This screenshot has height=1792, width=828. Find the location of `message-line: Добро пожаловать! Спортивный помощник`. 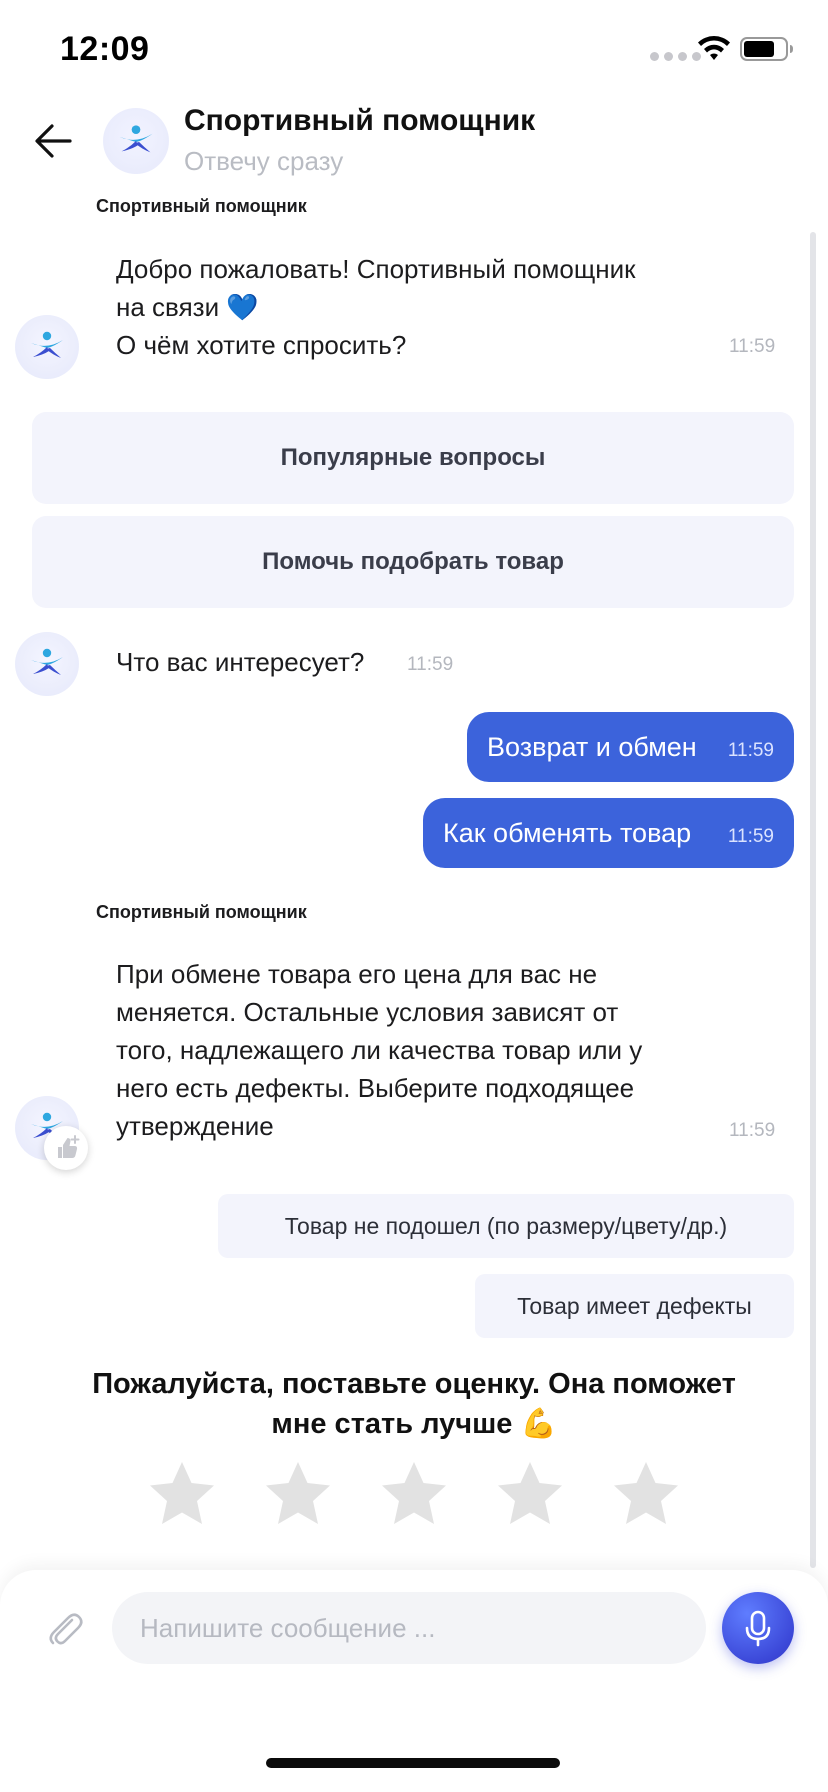

message-line: Добро пожаловать! Спортивный помощник is located at coordinates (376, 269).